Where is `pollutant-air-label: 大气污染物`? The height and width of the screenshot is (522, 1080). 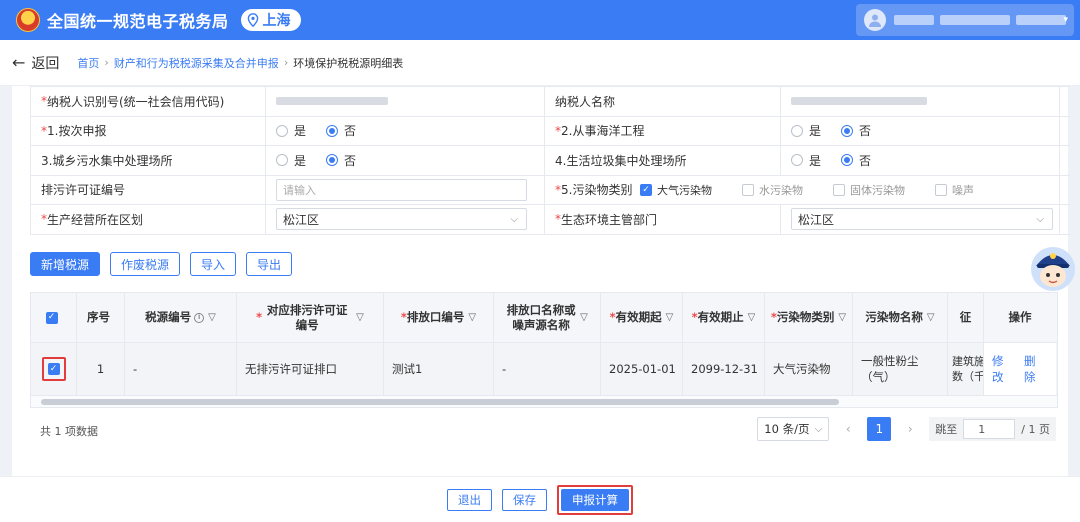 pollutant-air-label: 大气污染物 is located at coordinates (684, 190).